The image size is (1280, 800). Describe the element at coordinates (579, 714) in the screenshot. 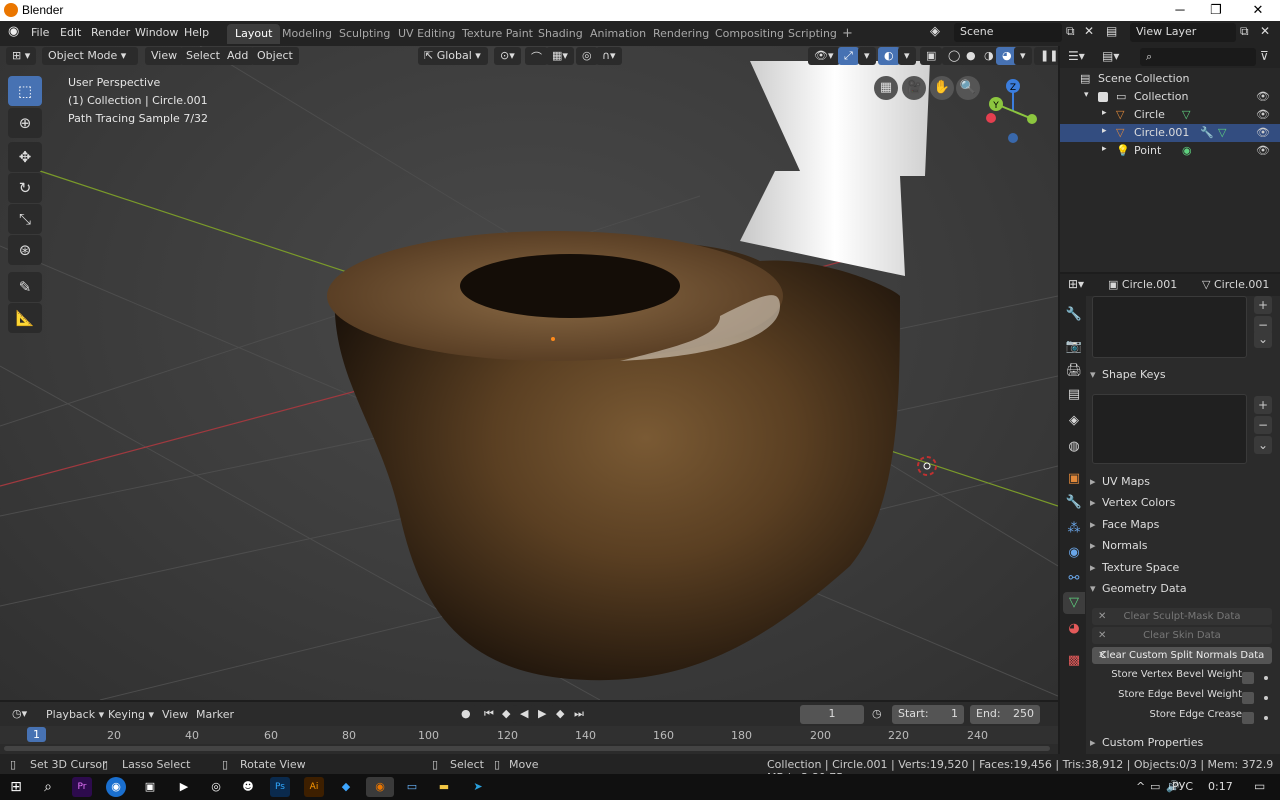

I see `jump-end-icon: ⏭` at that location.